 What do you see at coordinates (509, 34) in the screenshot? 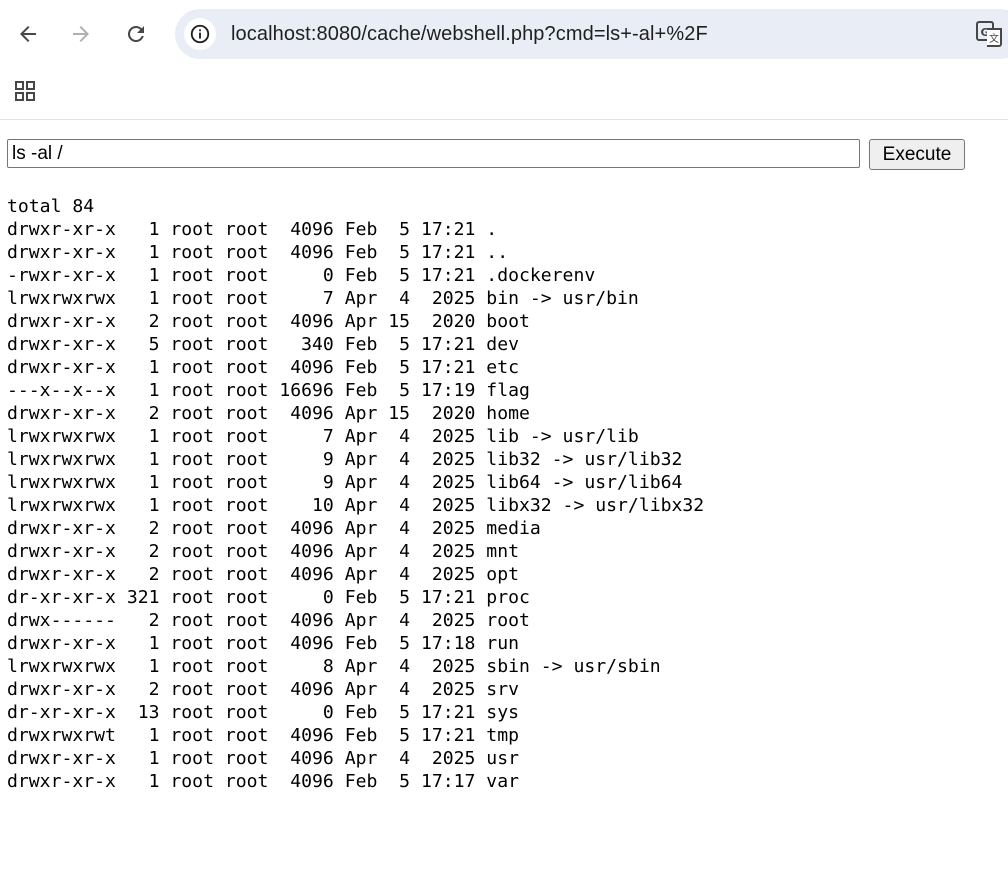
I see `url-path: :8080/cache/webshell.php?cmd=ls+-al+%2F` at bounding box center [509, 34].